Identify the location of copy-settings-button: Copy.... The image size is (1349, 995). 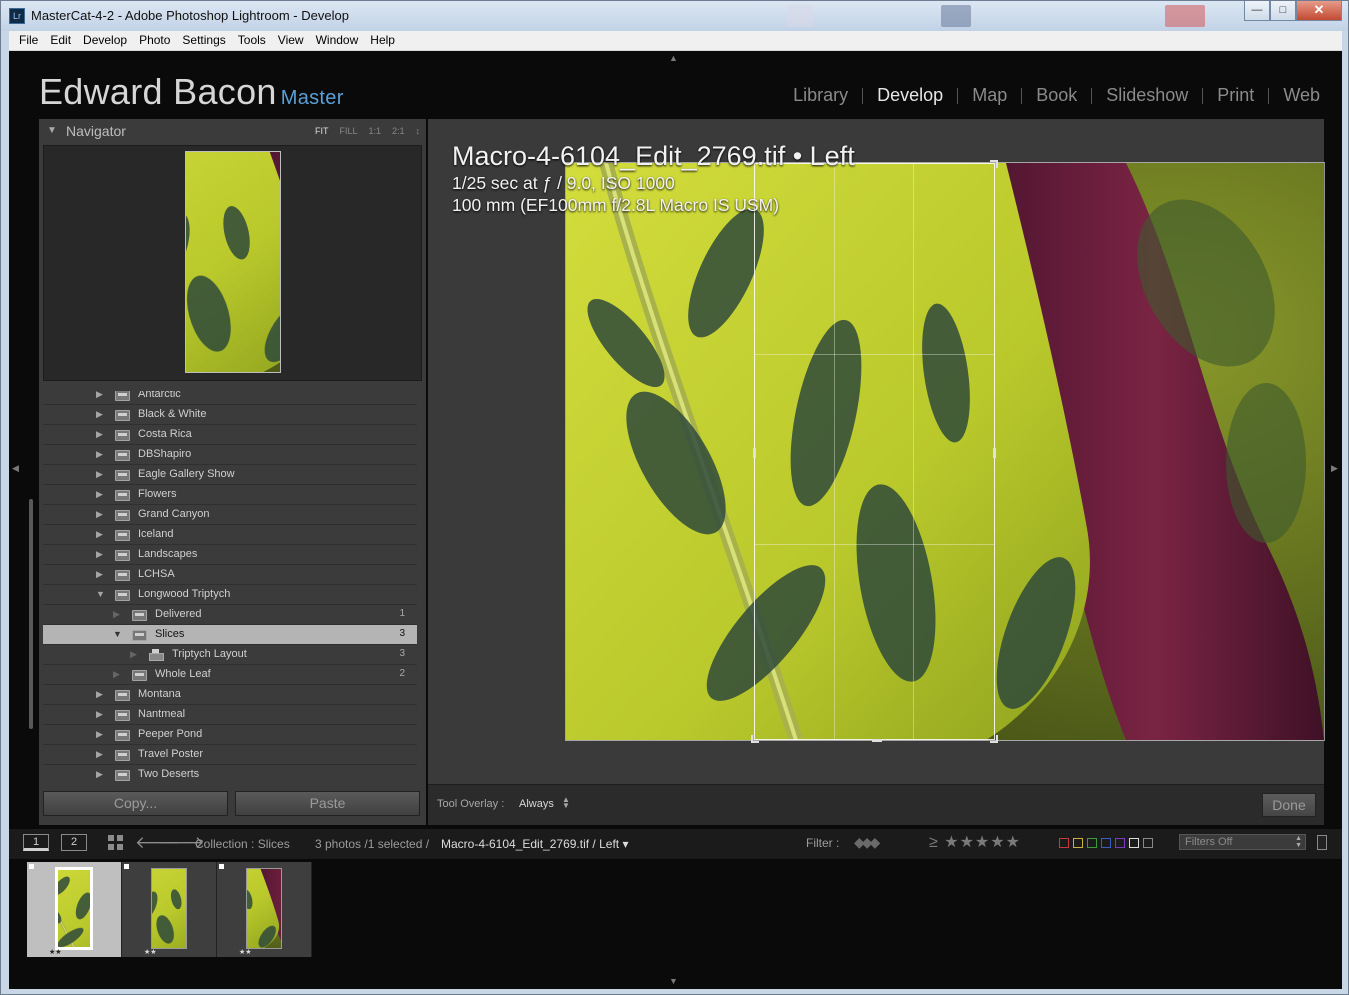
(135, 803).